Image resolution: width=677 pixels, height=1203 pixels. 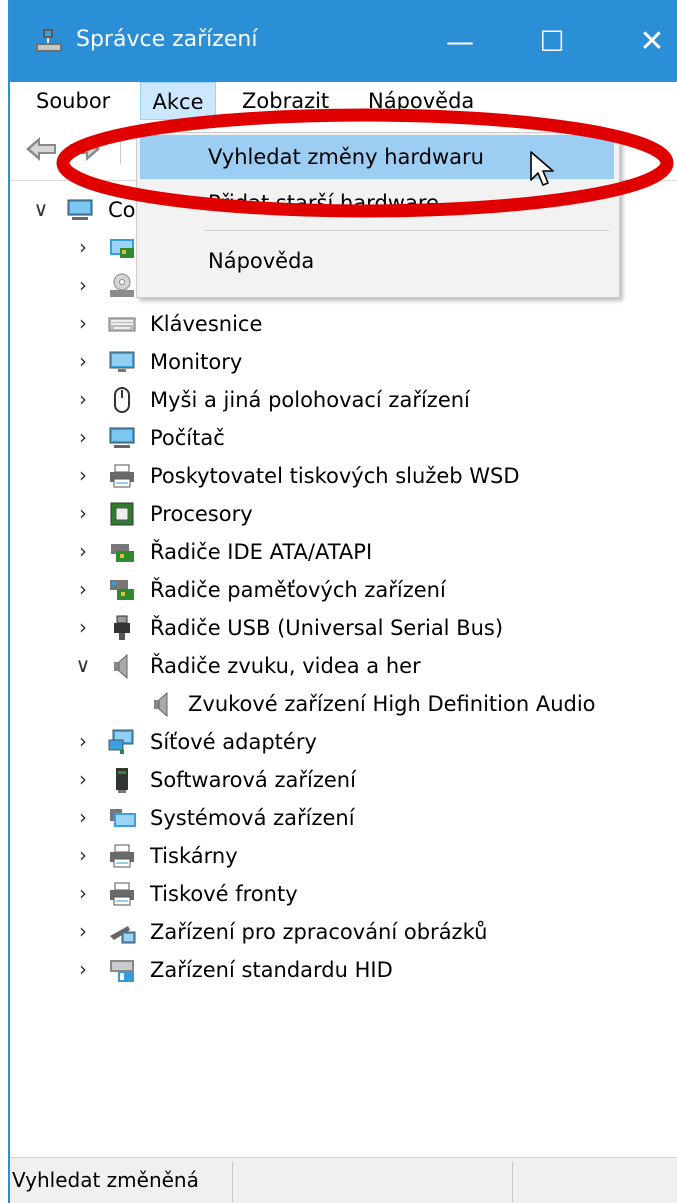 I want to click on close-button: ✕, so click(x=649, y=41).